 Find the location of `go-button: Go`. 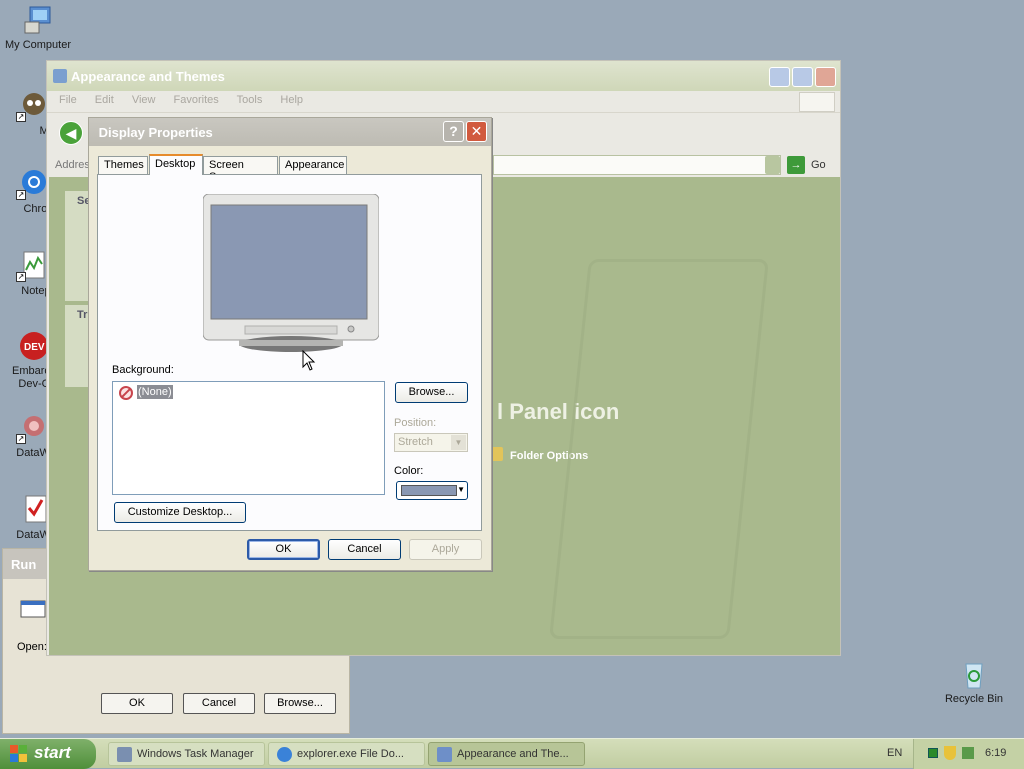

go-button: Go is located at coordinates (818, 165).